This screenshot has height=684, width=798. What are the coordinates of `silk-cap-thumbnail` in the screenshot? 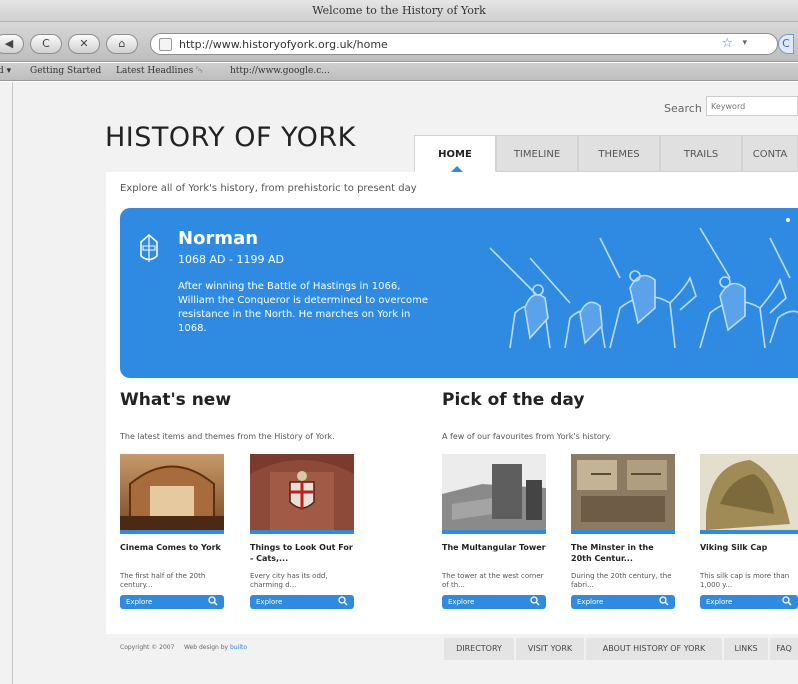 It's located at (749, 492).